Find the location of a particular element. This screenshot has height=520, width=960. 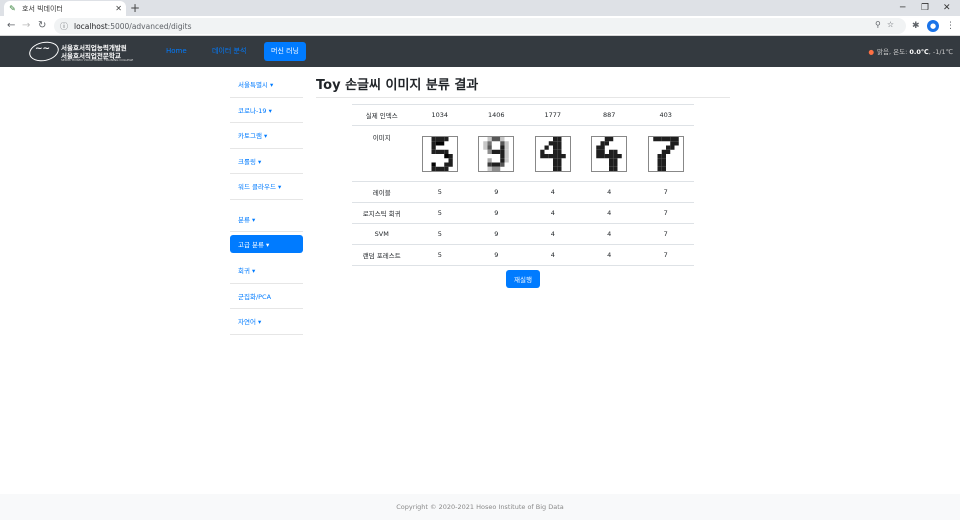

cell-index: 1406 is located at coordinates (496, 115).